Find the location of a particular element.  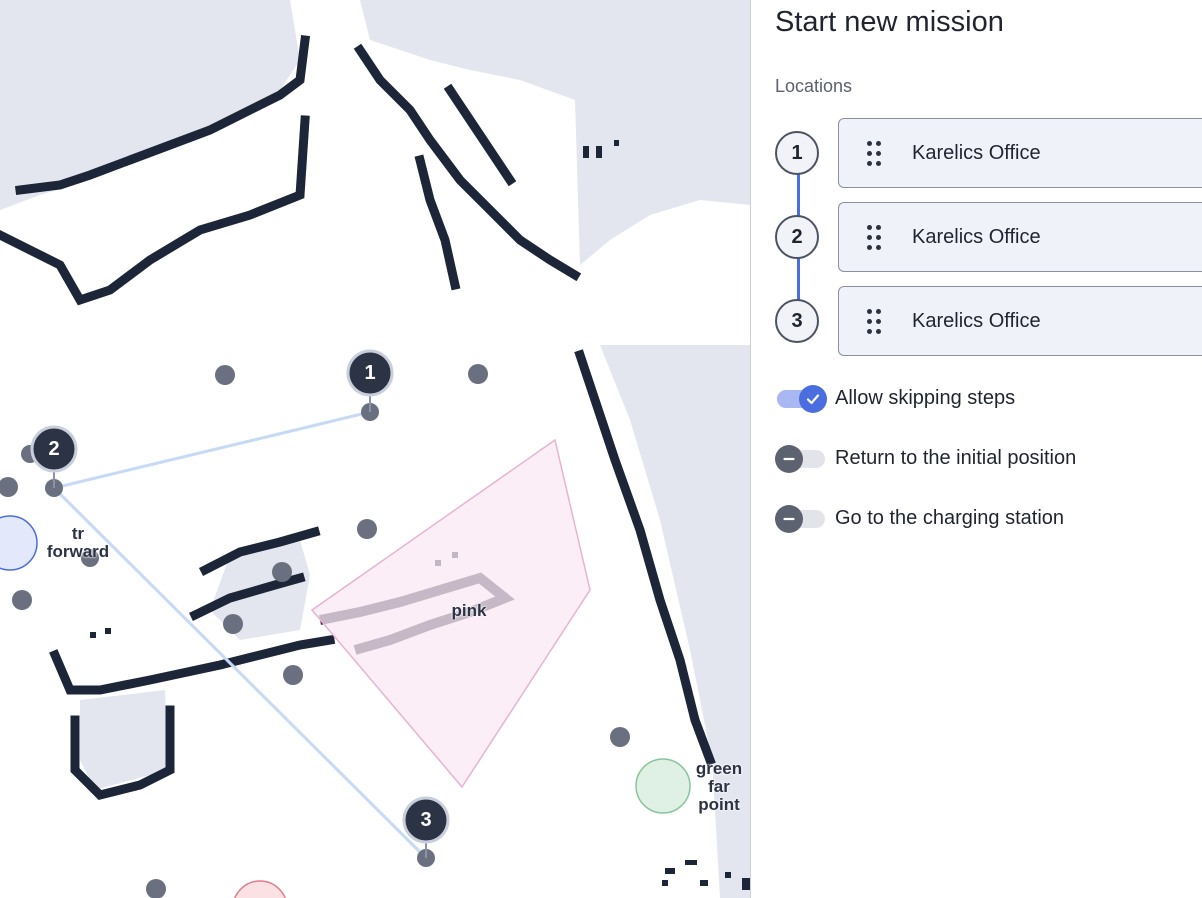

toggle-label: Allow skipping steps is located at coordinates (925, 398).